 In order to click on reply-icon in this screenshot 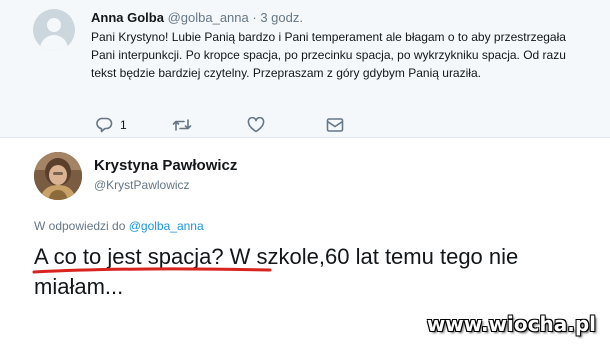, I will do `click(104, 125)`.